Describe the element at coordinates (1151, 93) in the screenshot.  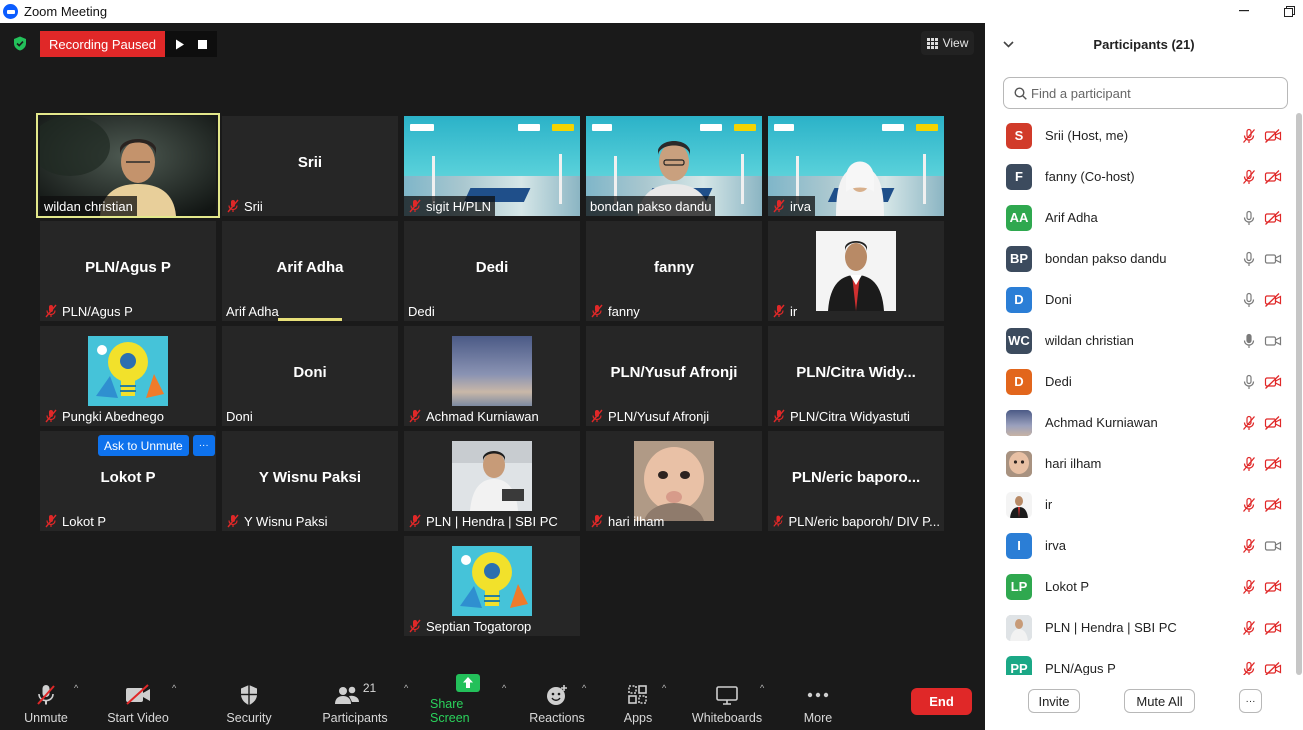
I see `search-input` at that location.